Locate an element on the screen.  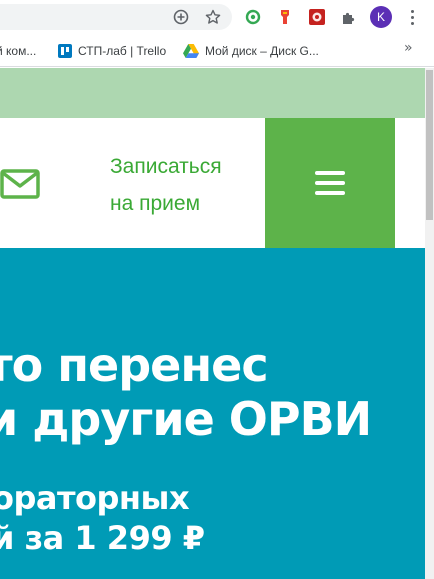
google-drive-icon is located at coordinates (191, 51).